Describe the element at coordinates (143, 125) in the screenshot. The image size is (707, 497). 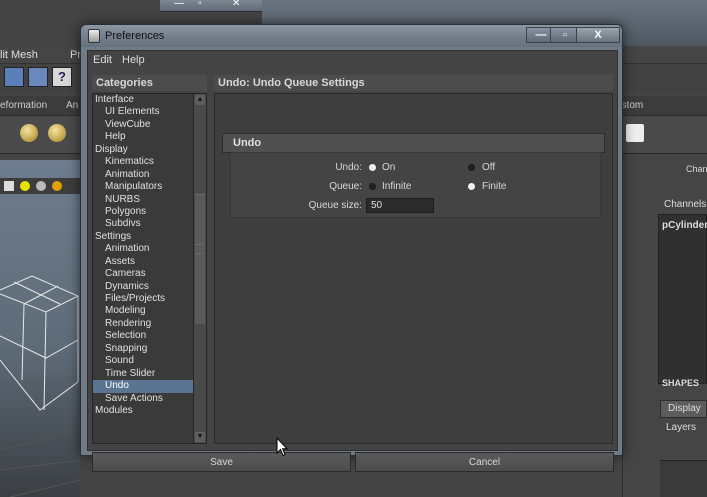
I see `category-item: ViewCube` at that location.